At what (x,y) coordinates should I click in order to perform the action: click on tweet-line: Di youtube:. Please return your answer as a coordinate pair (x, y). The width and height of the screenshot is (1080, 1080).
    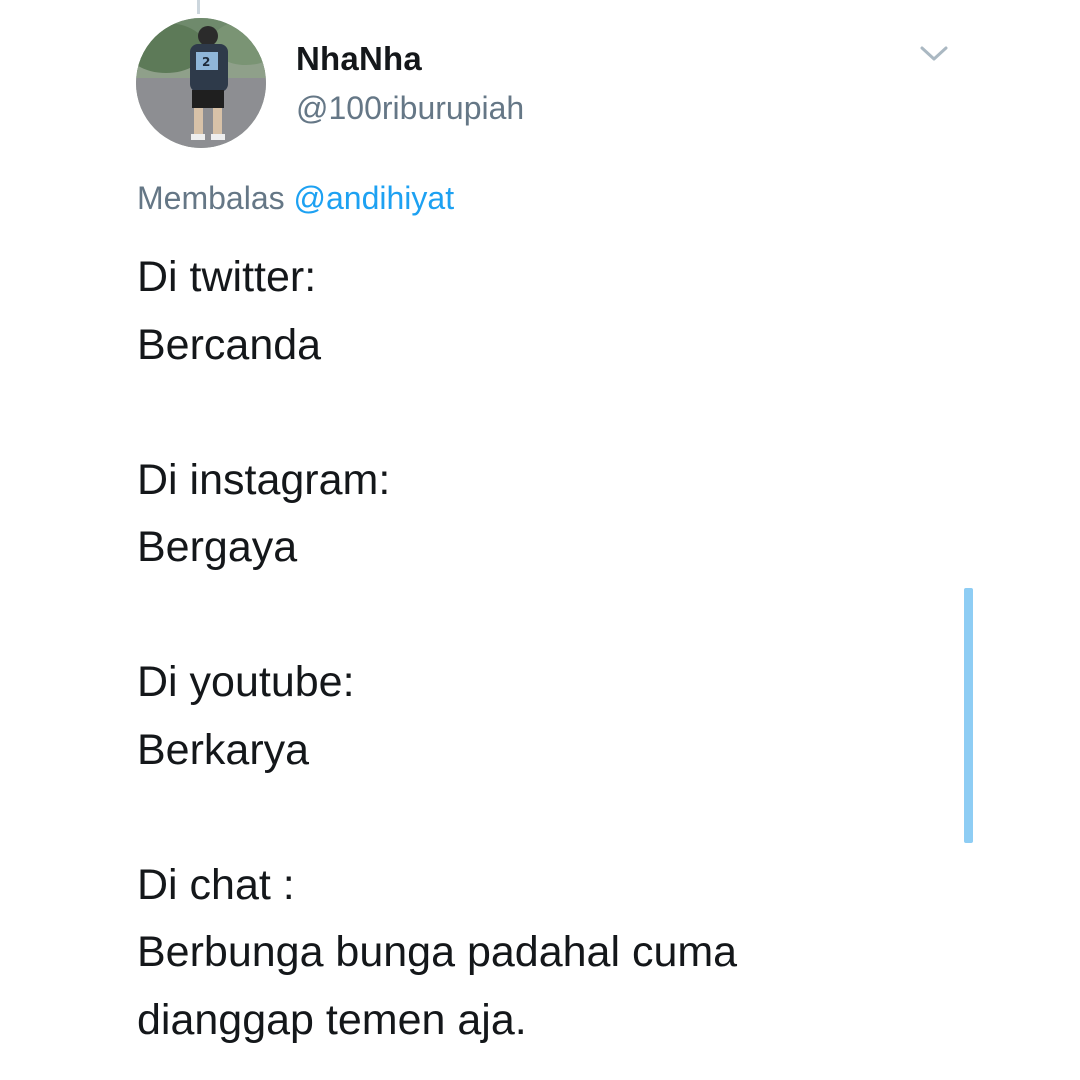
    Looking at the image, I should click on (246, 682).